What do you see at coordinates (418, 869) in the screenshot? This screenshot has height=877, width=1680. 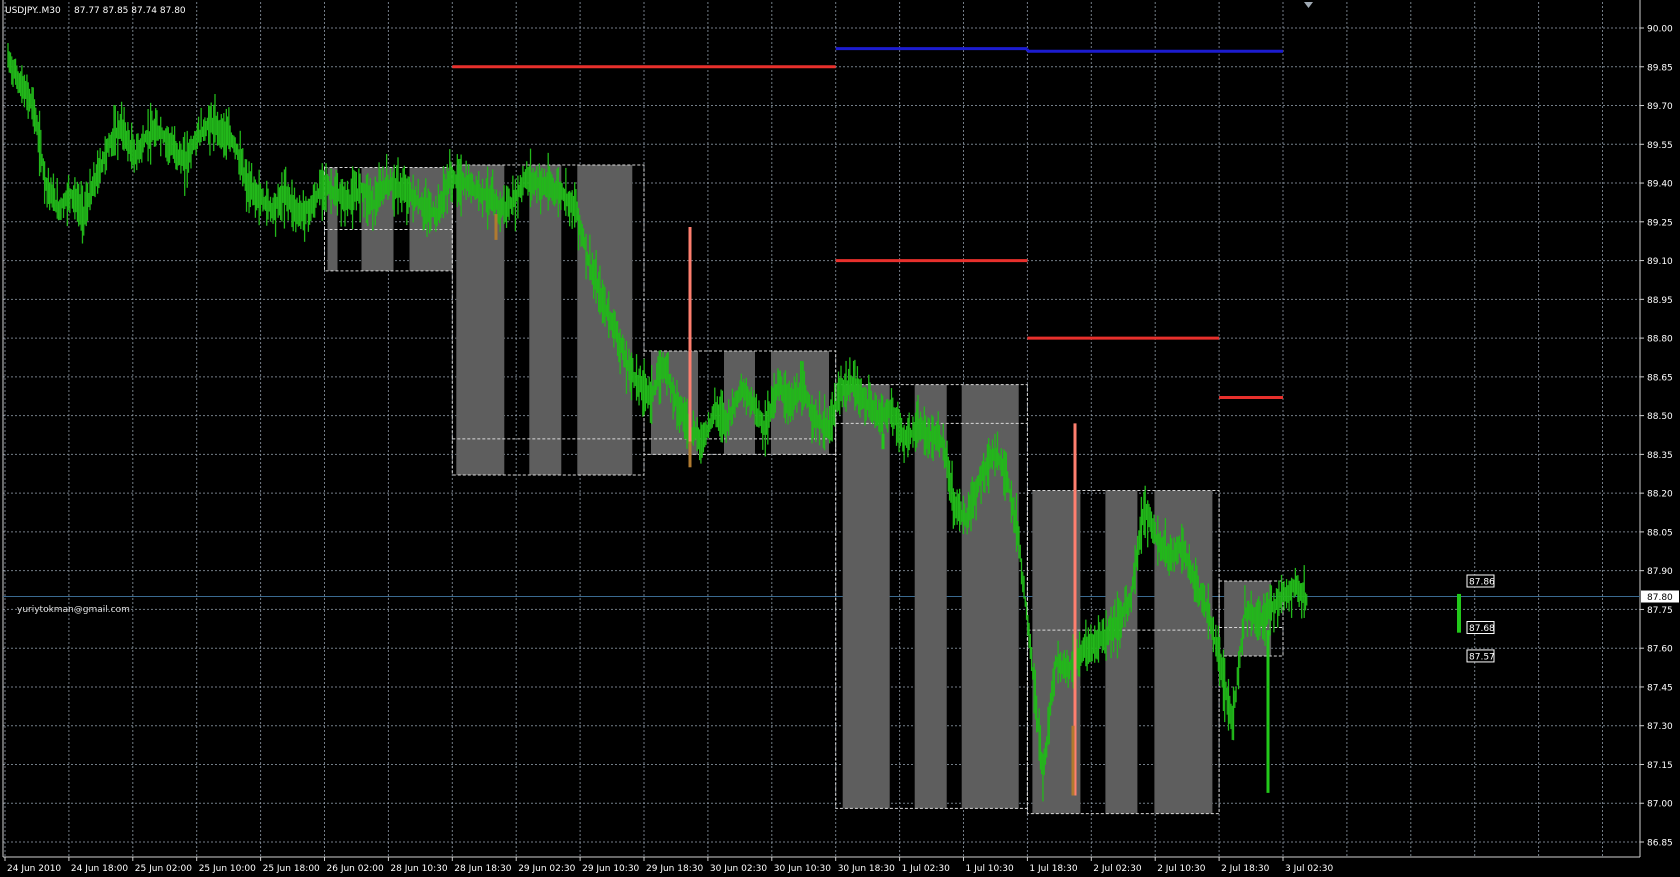 I see `x-tick-label: 28 Jun 10:30` at bounding box center [418, 869].